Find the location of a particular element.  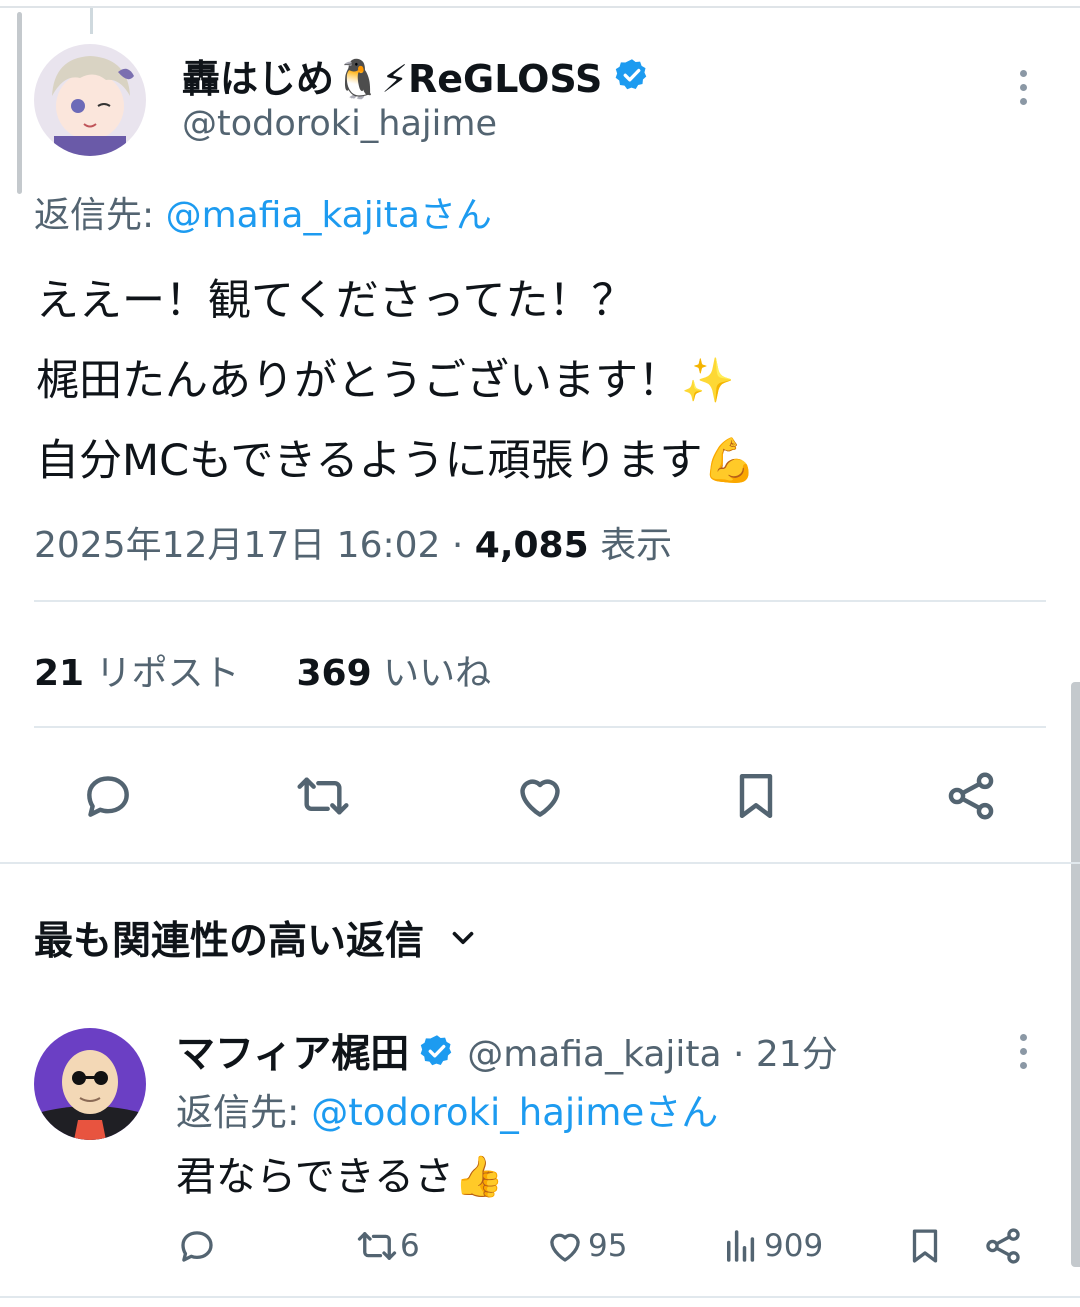

likes-label: いいね is located at coordinates (431, 673).